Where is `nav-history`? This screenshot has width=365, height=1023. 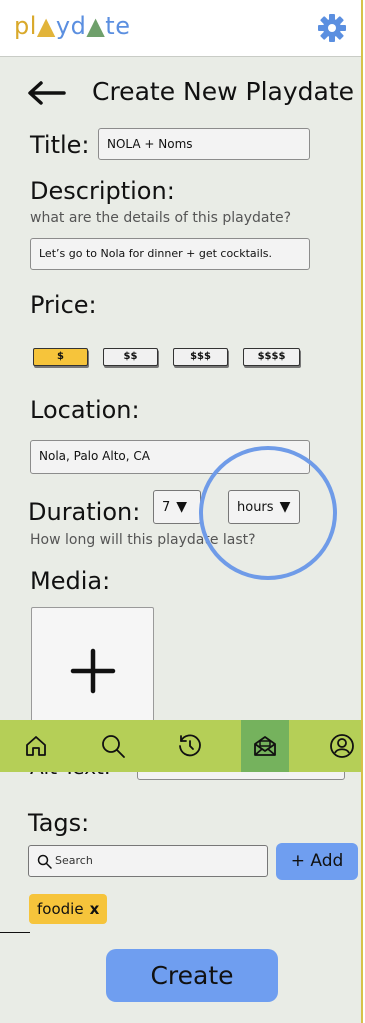
nav-history is located at coordinates (190, 746).